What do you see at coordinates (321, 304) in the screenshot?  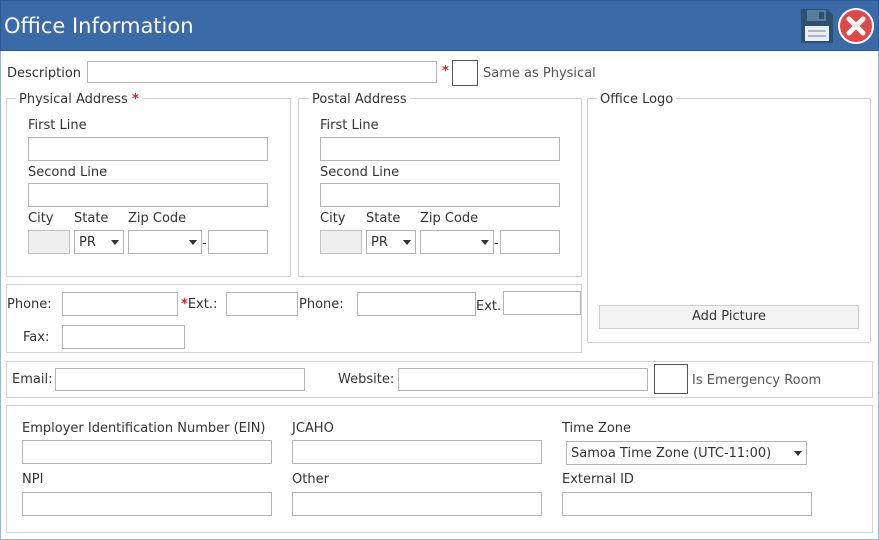 I see `phone2-label: Phone:` at bounding box center [321, 304].